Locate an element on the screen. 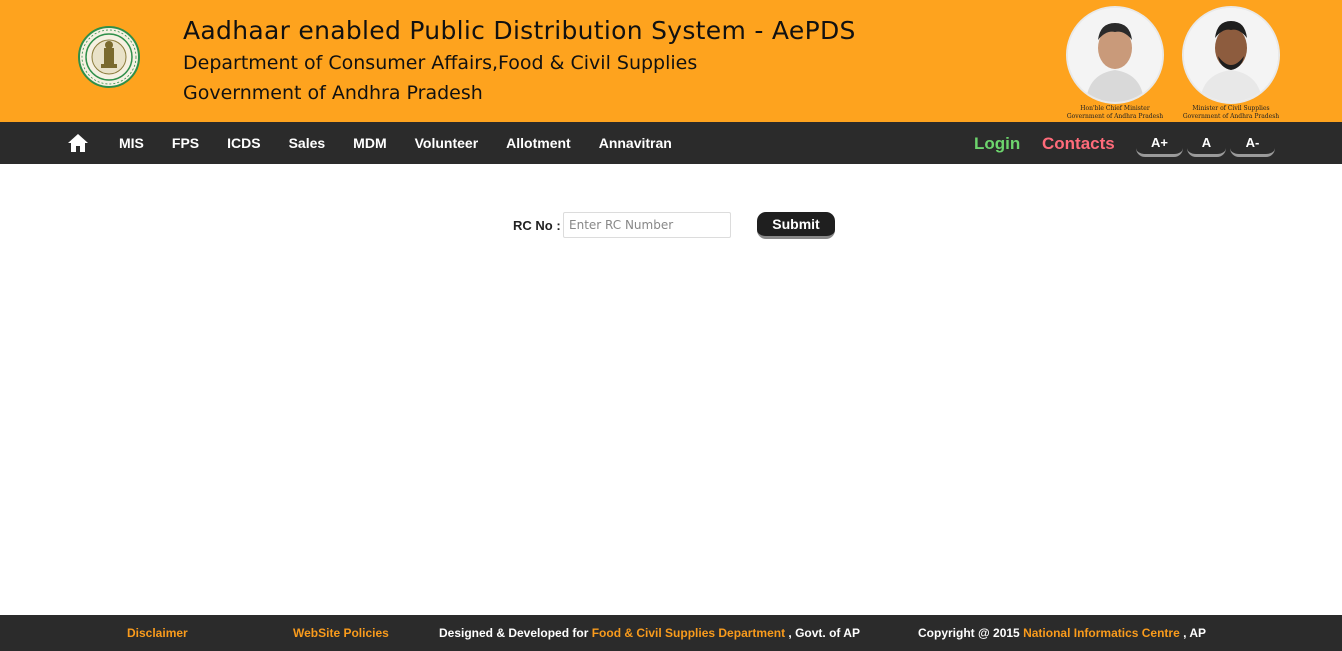 Image resolution: width=1342 pixels, height=651 pixels. nav-item-mdm: MDM is located at coordinates (369, 143).